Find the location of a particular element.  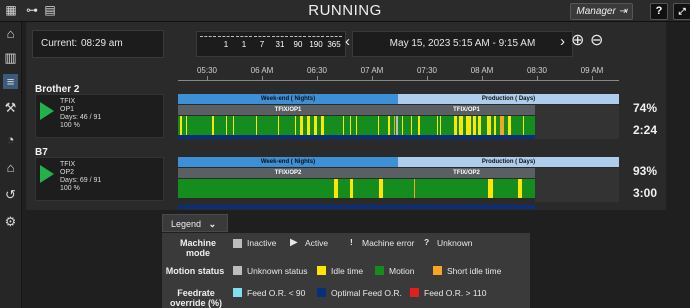

tools-icon: ⚒ is located at coordinates (10, 107).